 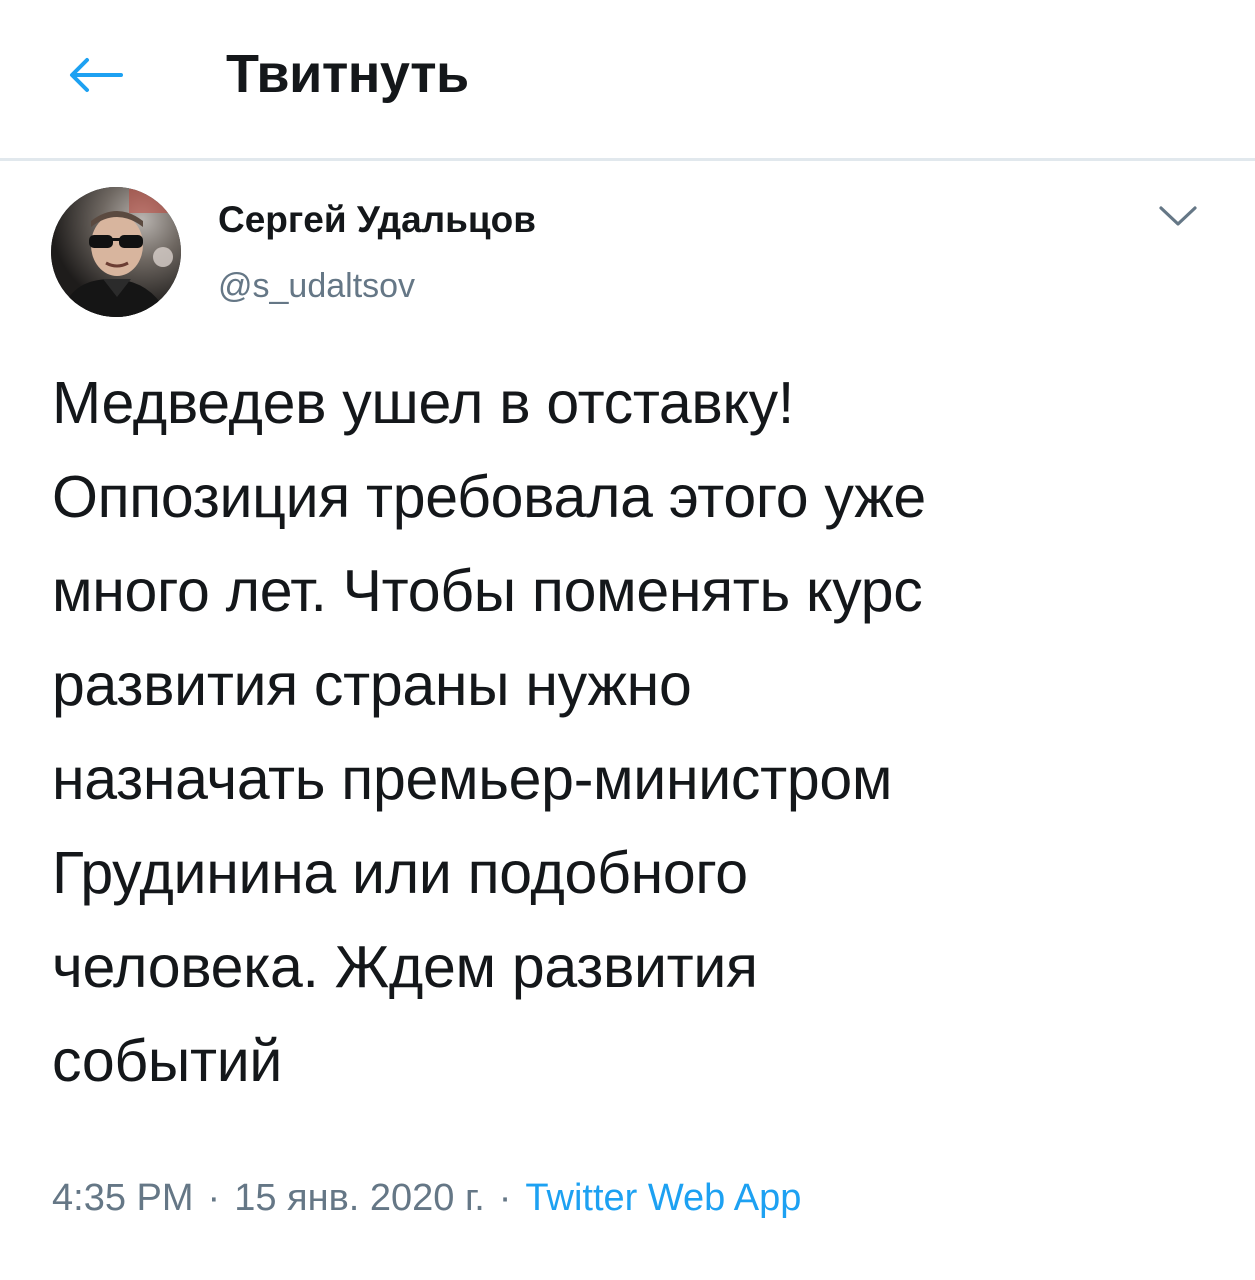 I want to click on tweet-date: 15 янв. 2020 г., so click(x=359, y=1198).